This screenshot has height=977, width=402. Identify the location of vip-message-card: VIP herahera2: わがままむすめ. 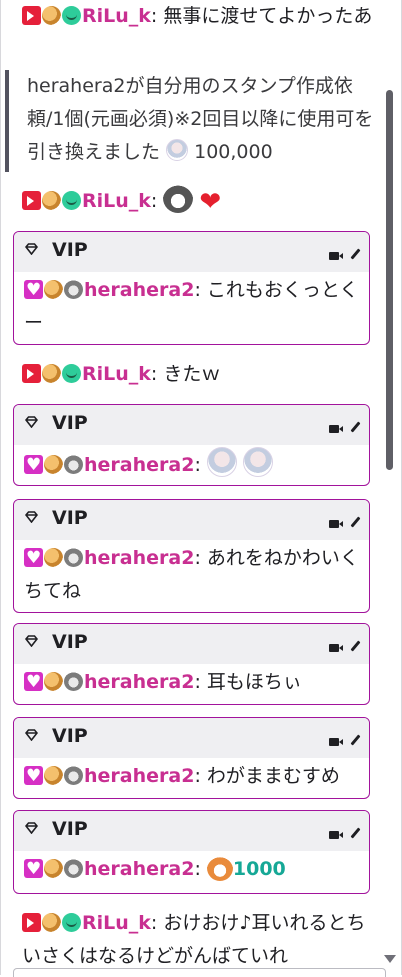
(191, 758).